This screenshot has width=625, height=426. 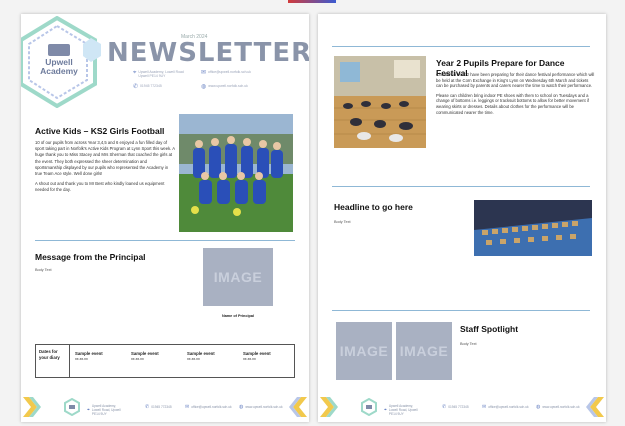 I want to click on diary-label: Dates for your diary, so click(x=53, y=361).